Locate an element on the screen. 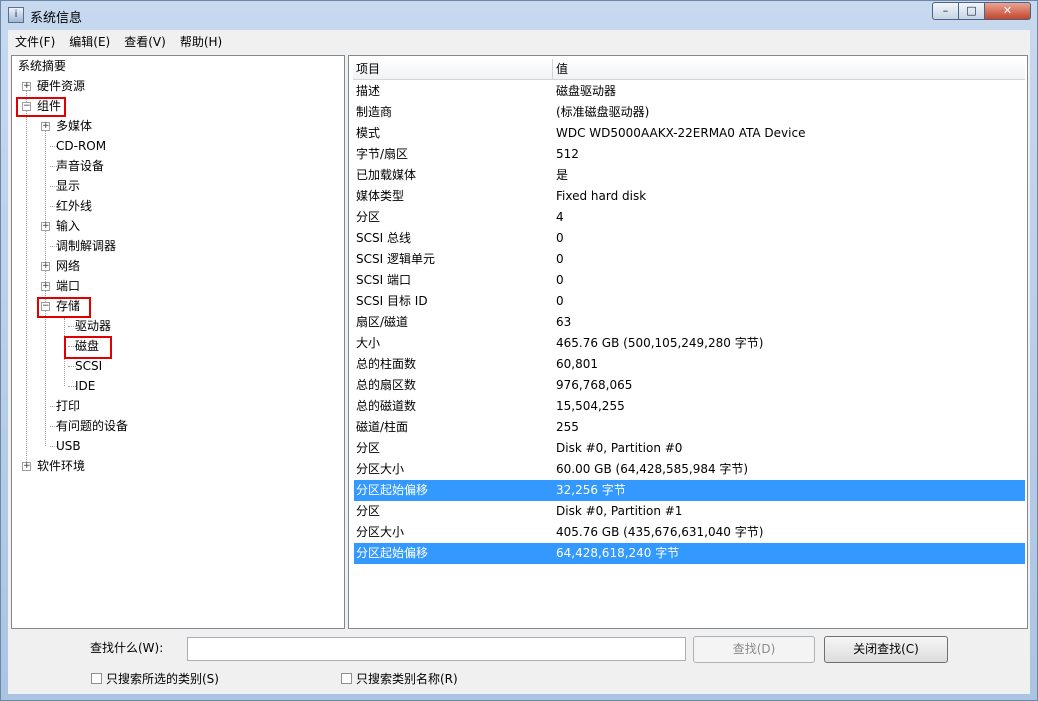  search-names-checkbox: 只搜索类别名称(R) is located at coordinates (399, 678).